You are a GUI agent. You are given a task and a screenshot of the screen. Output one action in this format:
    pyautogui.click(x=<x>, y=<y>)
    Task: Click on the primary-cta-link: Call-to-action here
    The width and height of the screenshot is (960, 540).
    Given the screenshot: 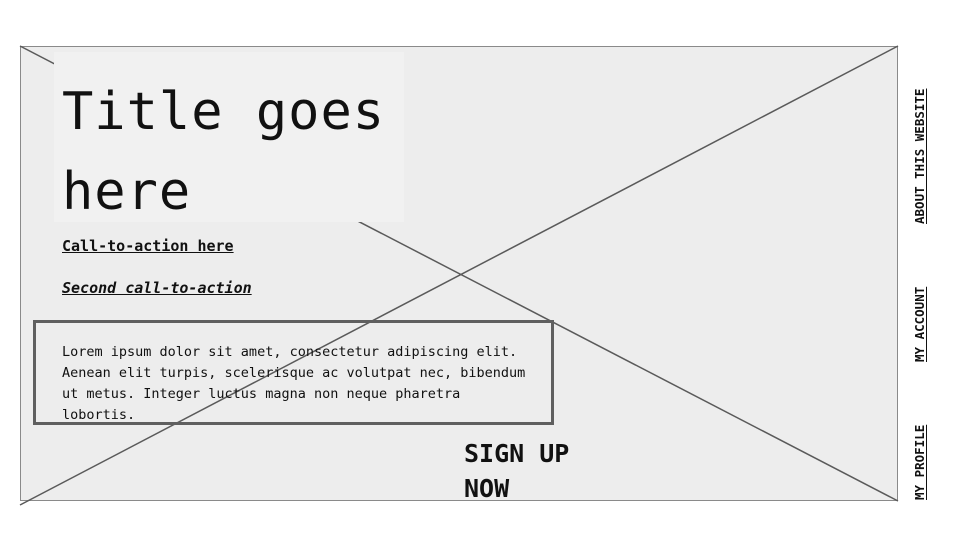 What is the action you would take?
    pyautogui.click(x=148, y=246)
    